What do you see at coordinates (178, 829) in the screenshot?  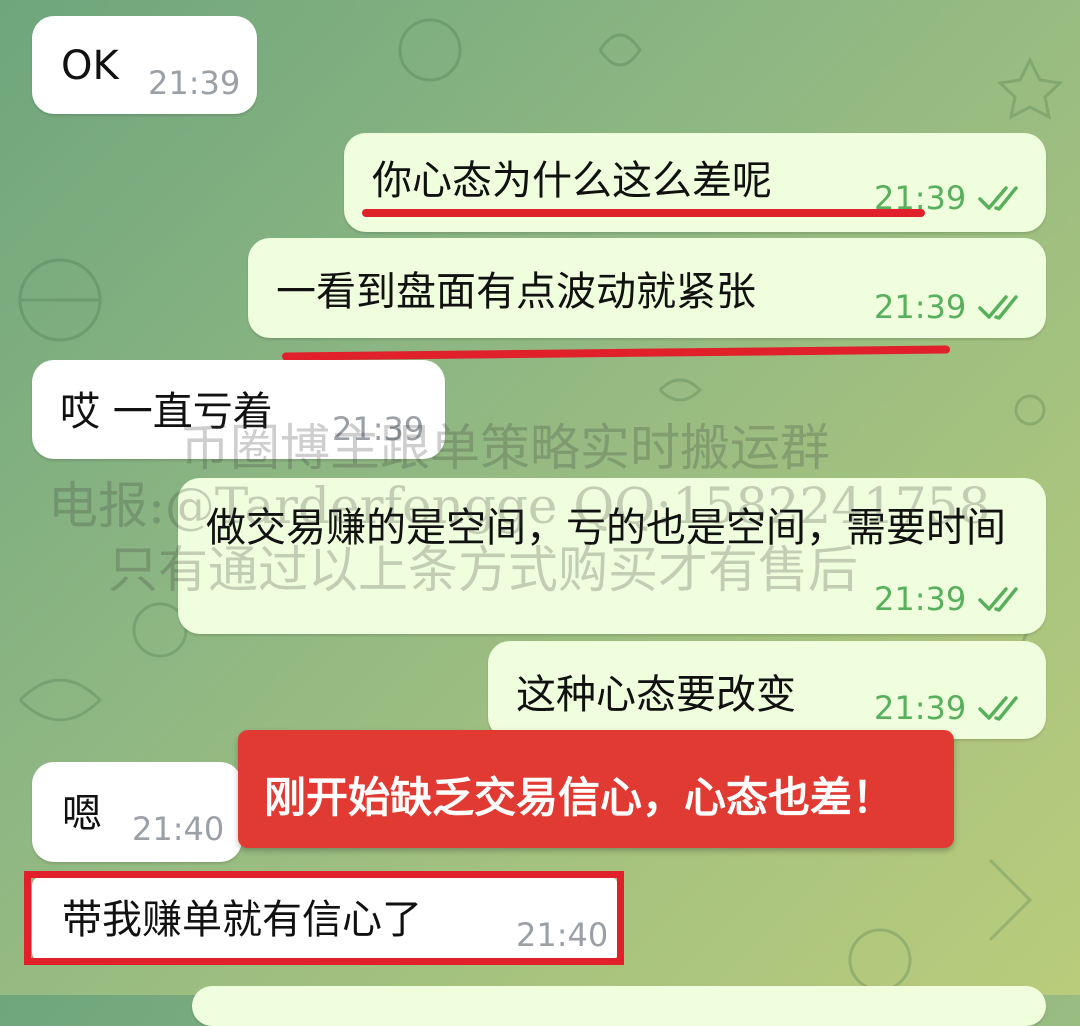 I see `message-time: 21:40` at bounding box center [178, 829].